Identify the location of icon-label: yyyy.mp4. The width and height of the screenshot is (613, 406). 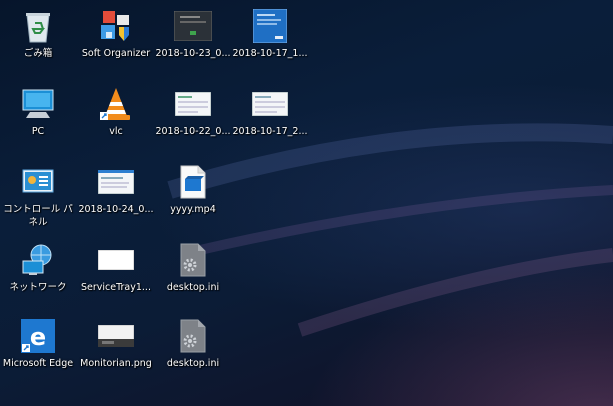
(193, 209).